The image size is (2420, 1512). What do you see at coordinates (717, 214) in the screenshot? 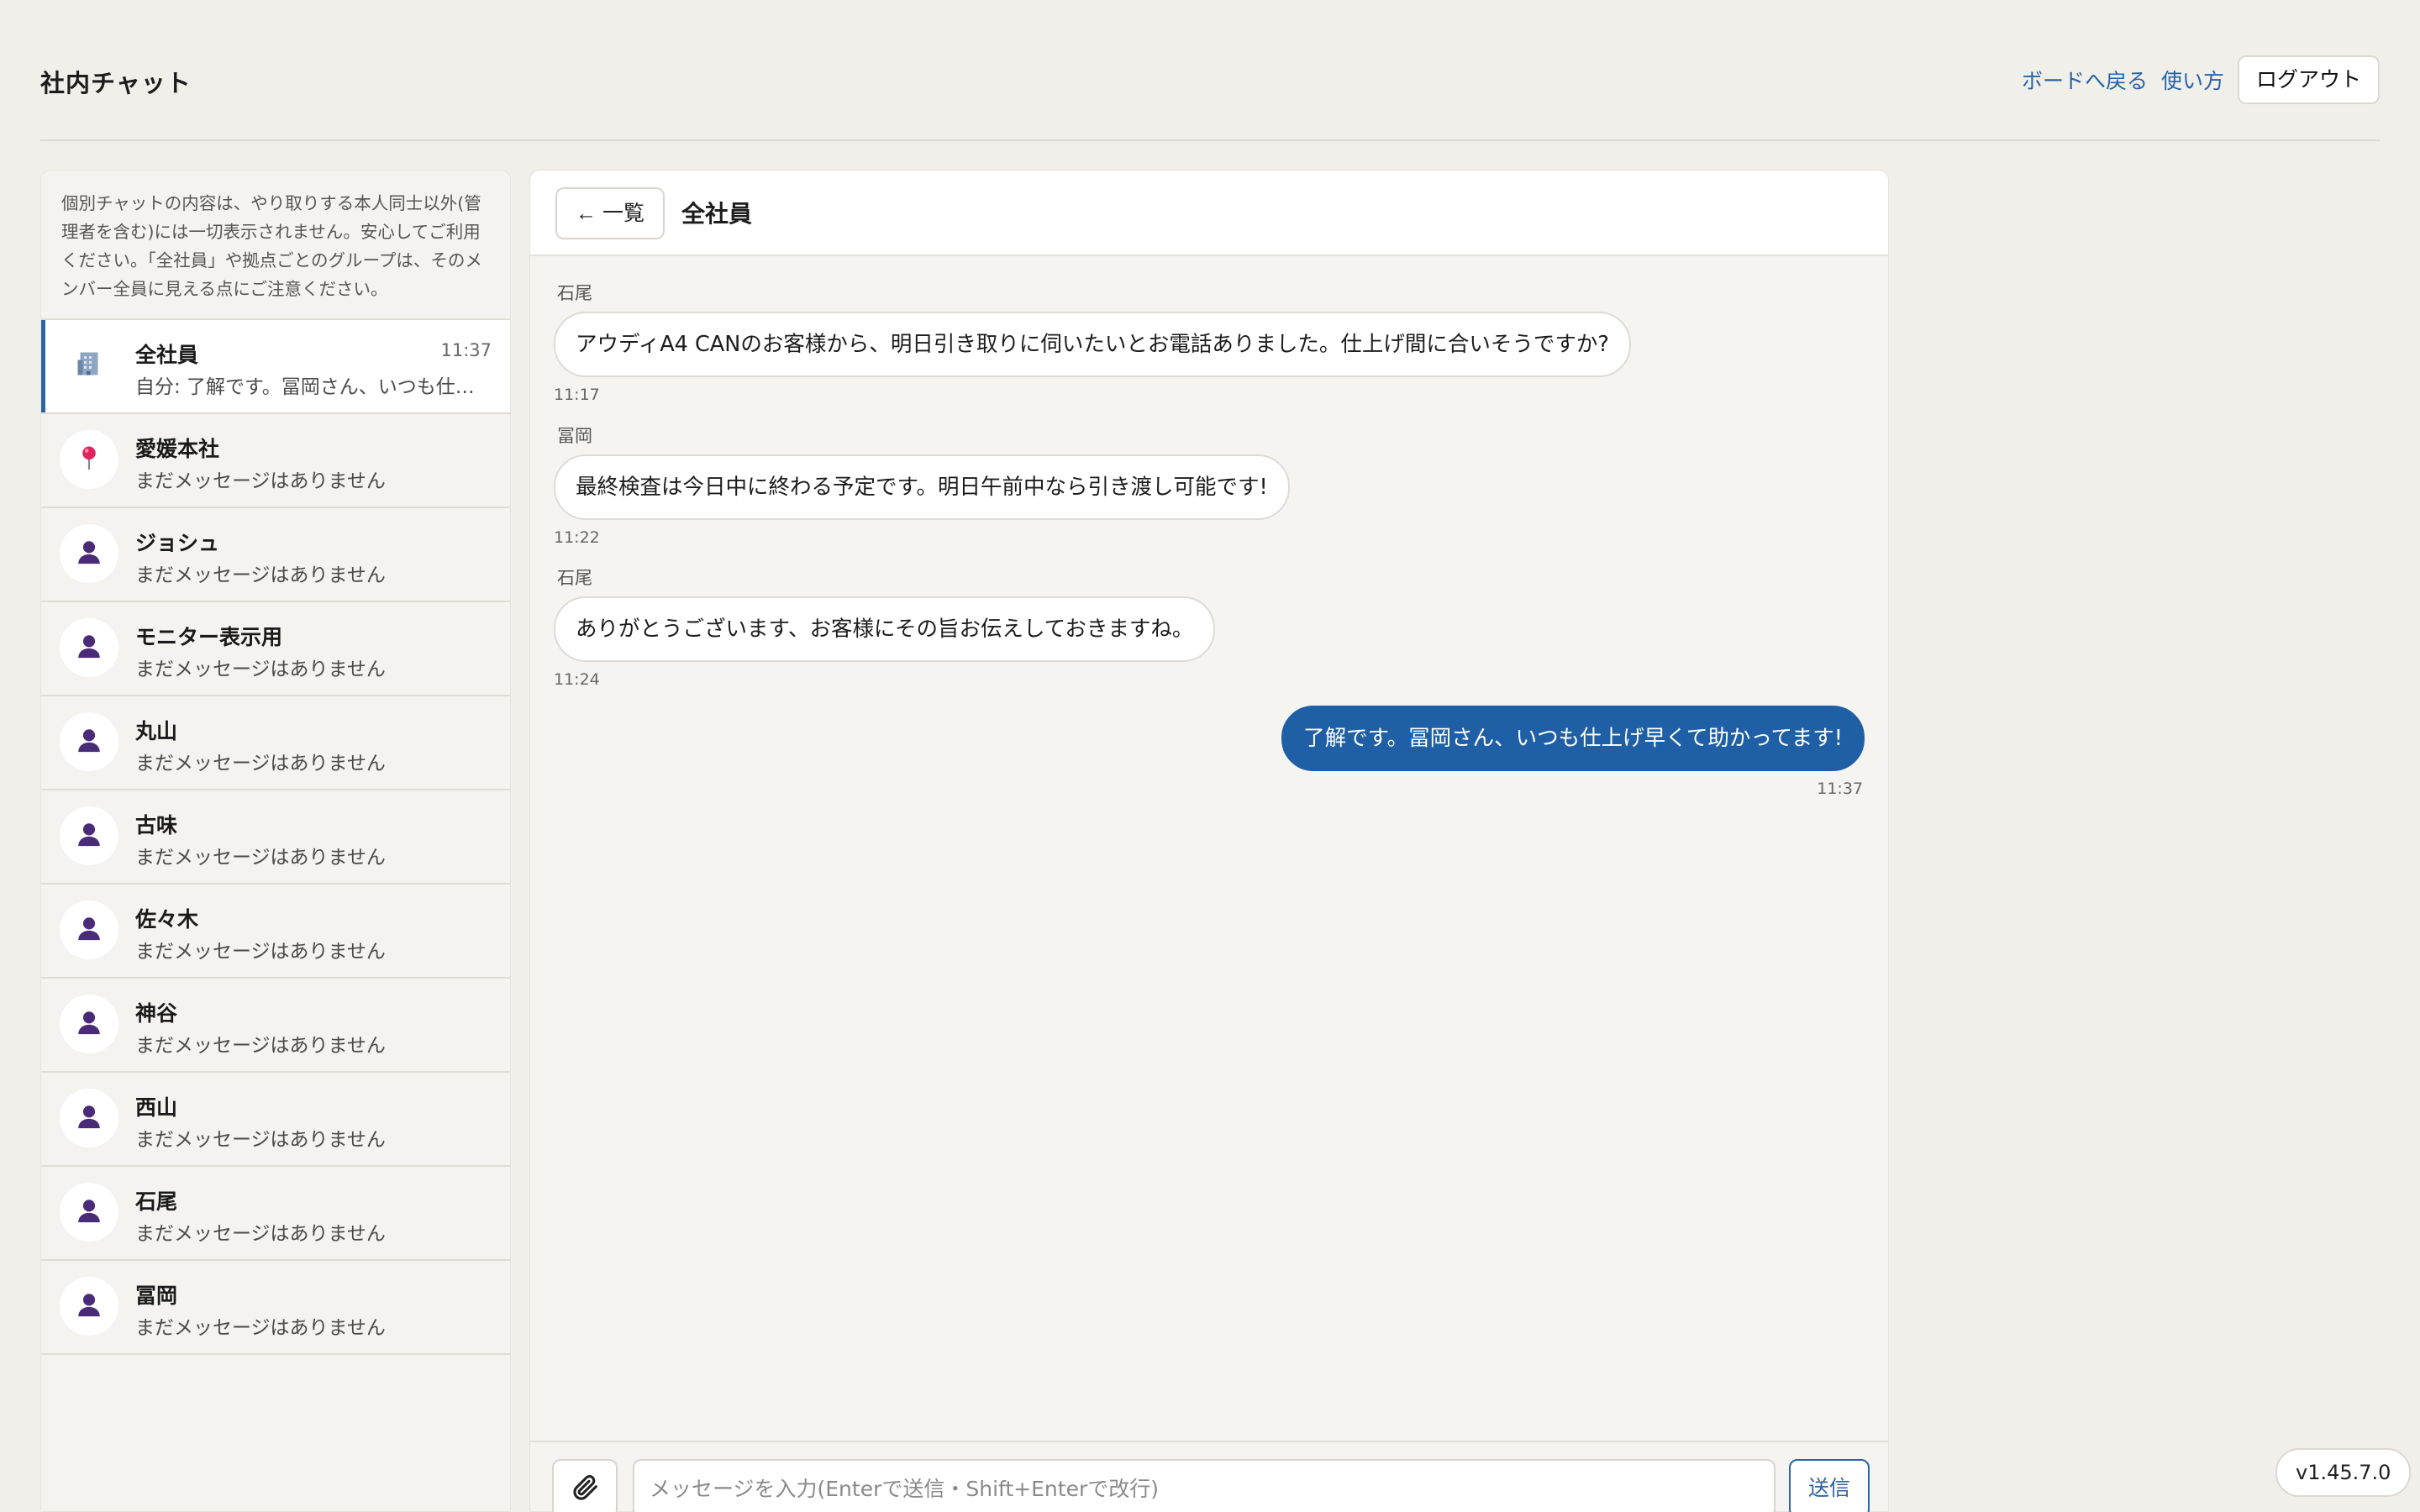
I see `room-title: 全社員` at bounding box center [717, 214].